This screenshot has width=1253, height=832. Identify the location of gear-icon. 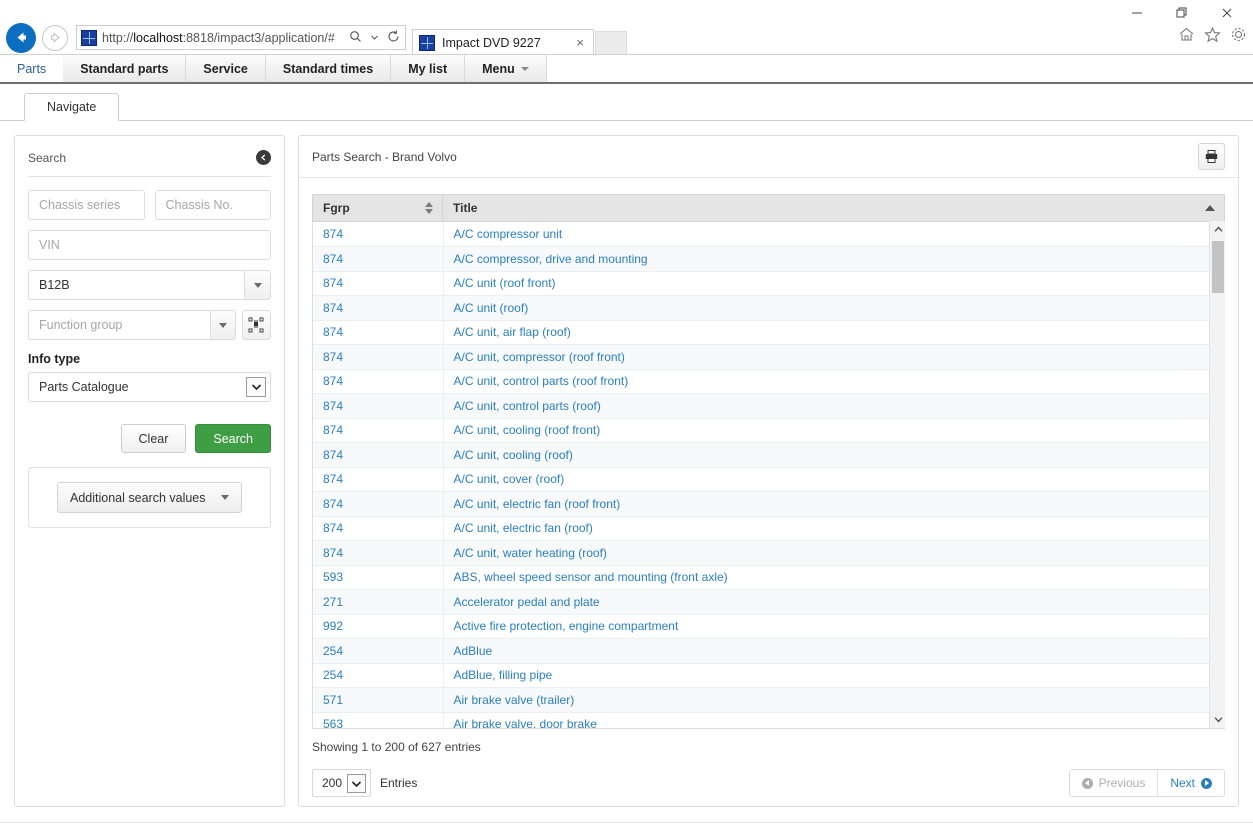
(1238, 36).